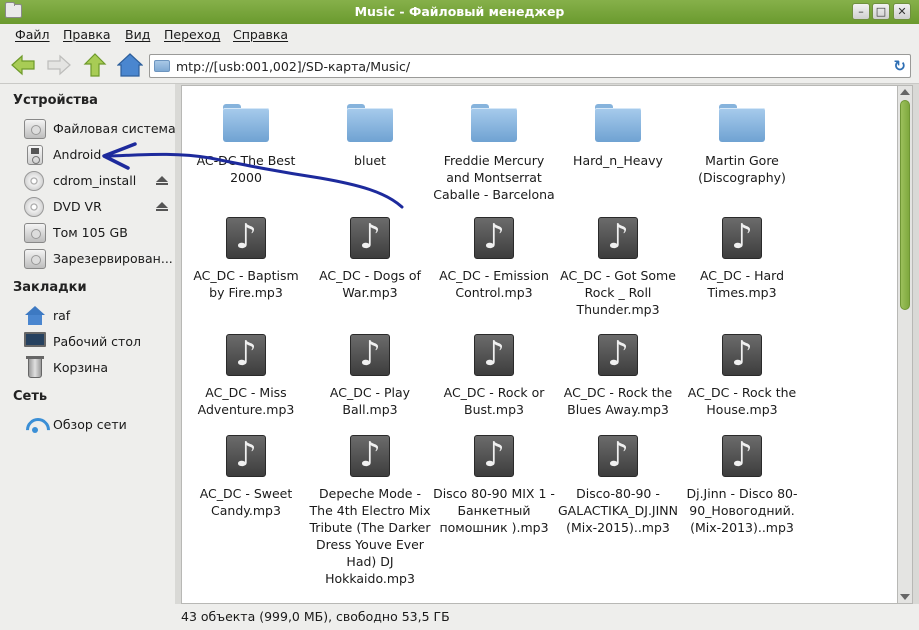 The height and width of the screenshot is (630, 919). Describe the element at coordinates (32, 34) in the screenshot. I see `menu-file: Файл` at that location.